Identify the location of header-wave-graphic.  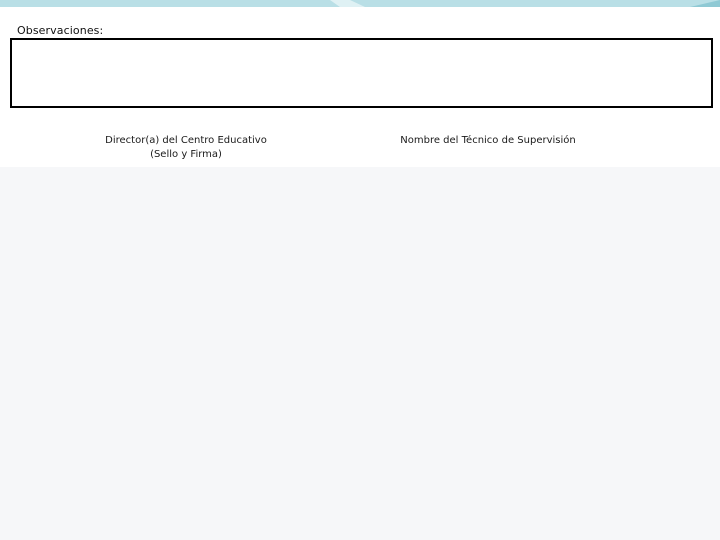
(360, 3).